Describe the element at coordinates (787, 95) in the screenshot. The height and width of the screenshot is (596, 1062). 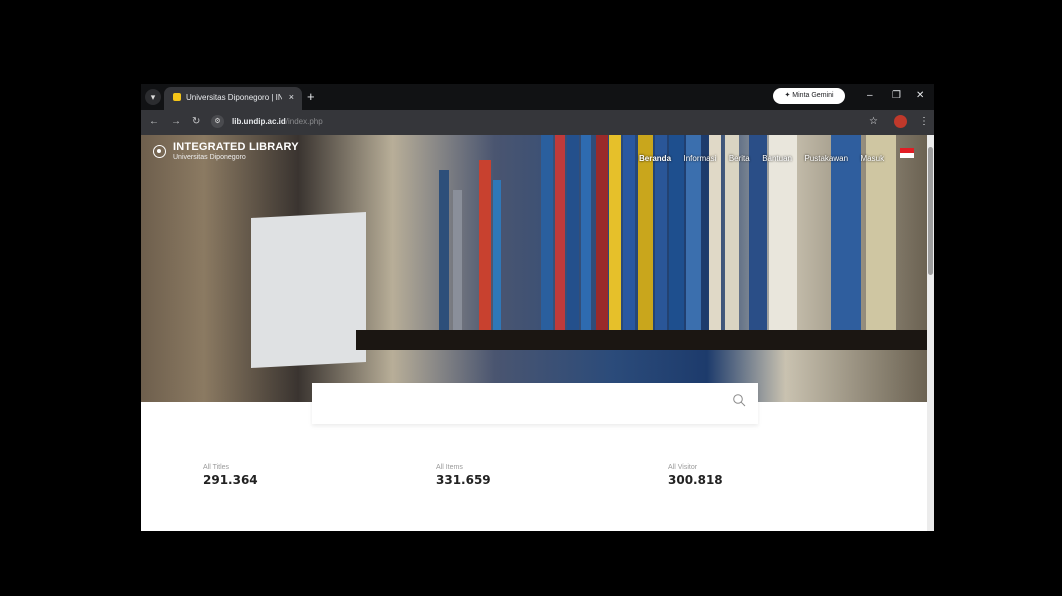
I see `sparkle-icon: ✦` at that location.